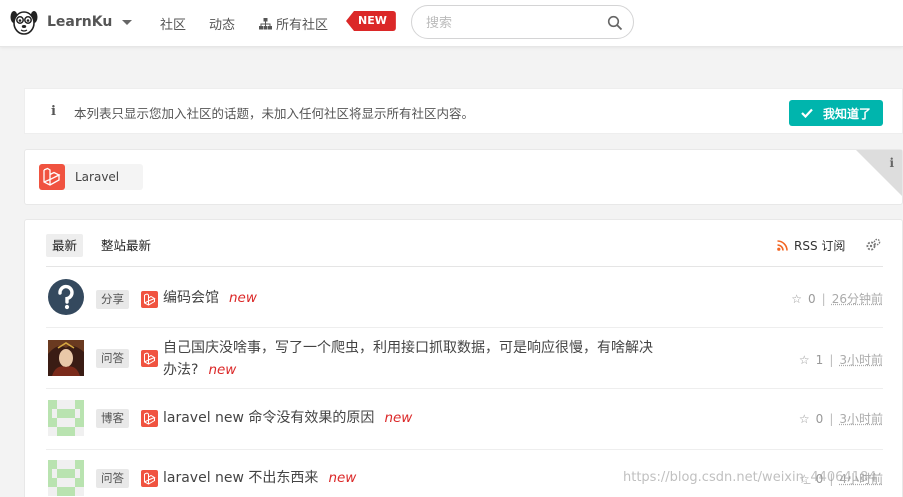 The width and height of the screenshot is (903, 497). What do you see at coordinates (173, 23) in the screenshot?
I see `nav-community: 社区` at bounding box center [173, 23].